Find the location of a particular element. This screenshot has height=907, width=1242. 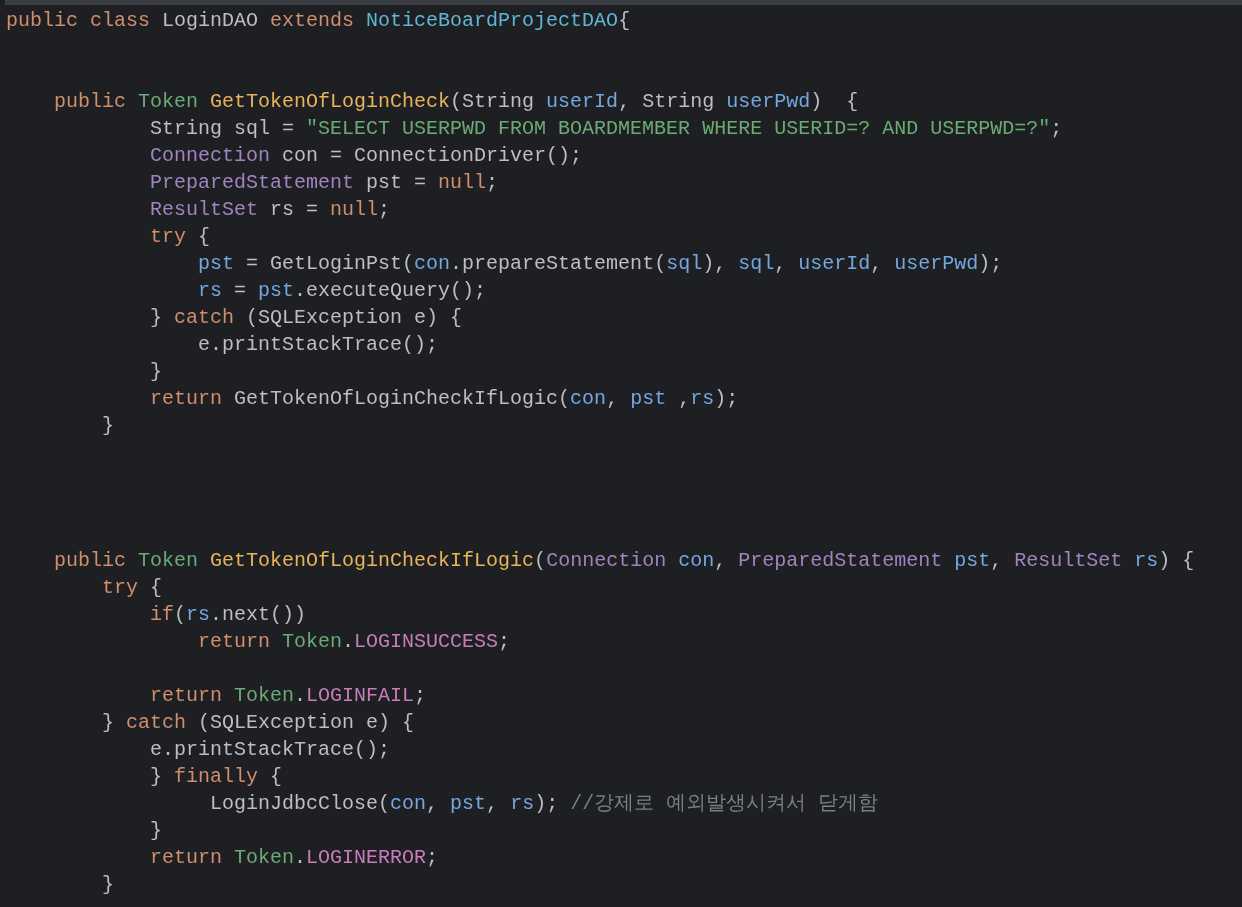

code-line: public Token GetTokenOfLoginCheck(String userId, String userPwd) { is located at coordinates (456, 102).